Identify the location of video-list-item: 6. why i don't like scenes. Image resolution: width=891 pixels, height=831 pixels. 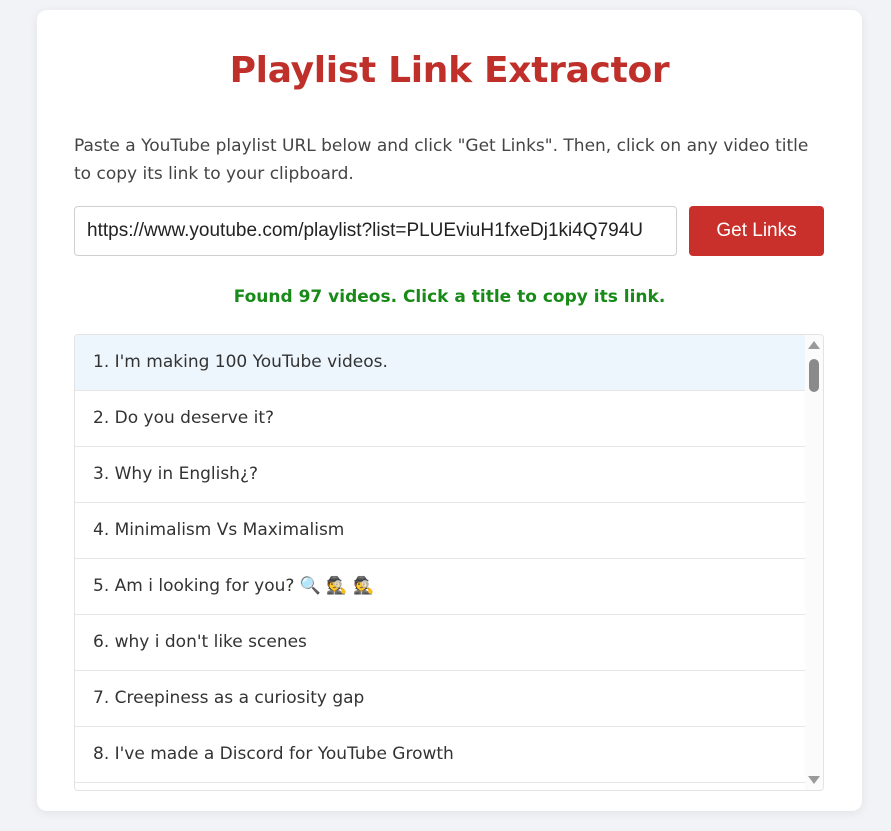
(440, 643).